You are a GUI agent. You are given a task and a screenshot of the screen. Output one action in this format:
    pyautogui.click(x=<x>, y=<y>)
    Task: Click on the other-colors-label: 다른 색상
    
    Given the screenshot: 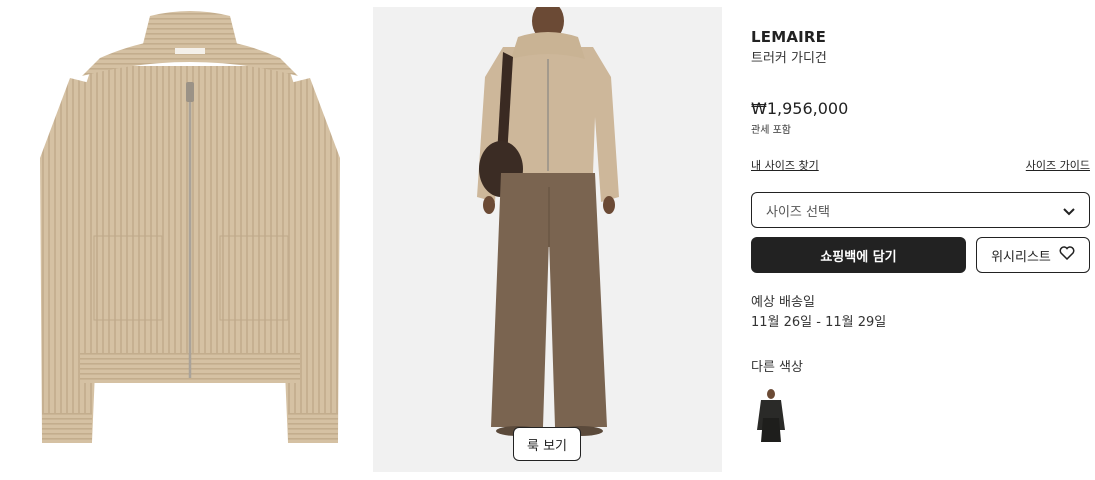 What is the action you would take?
    pyautogui.click(x=777, y=367)
    